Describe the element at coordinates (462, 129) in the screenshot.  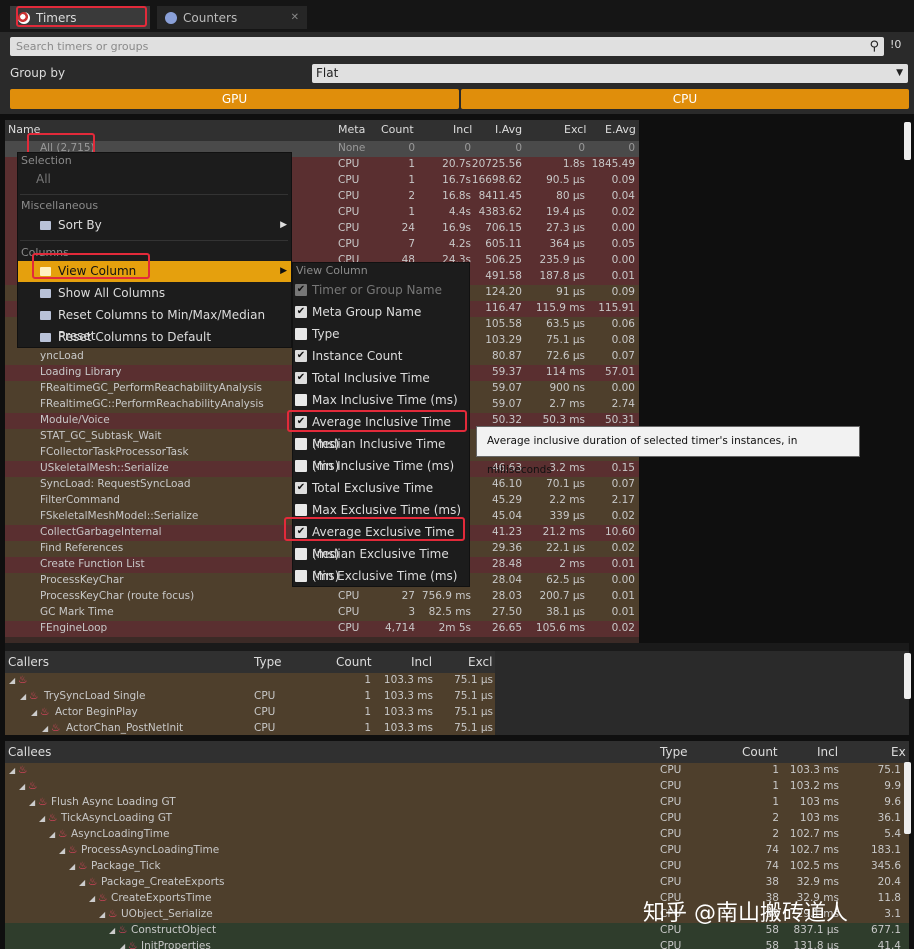
I see `col-incl: Incl` at that location.